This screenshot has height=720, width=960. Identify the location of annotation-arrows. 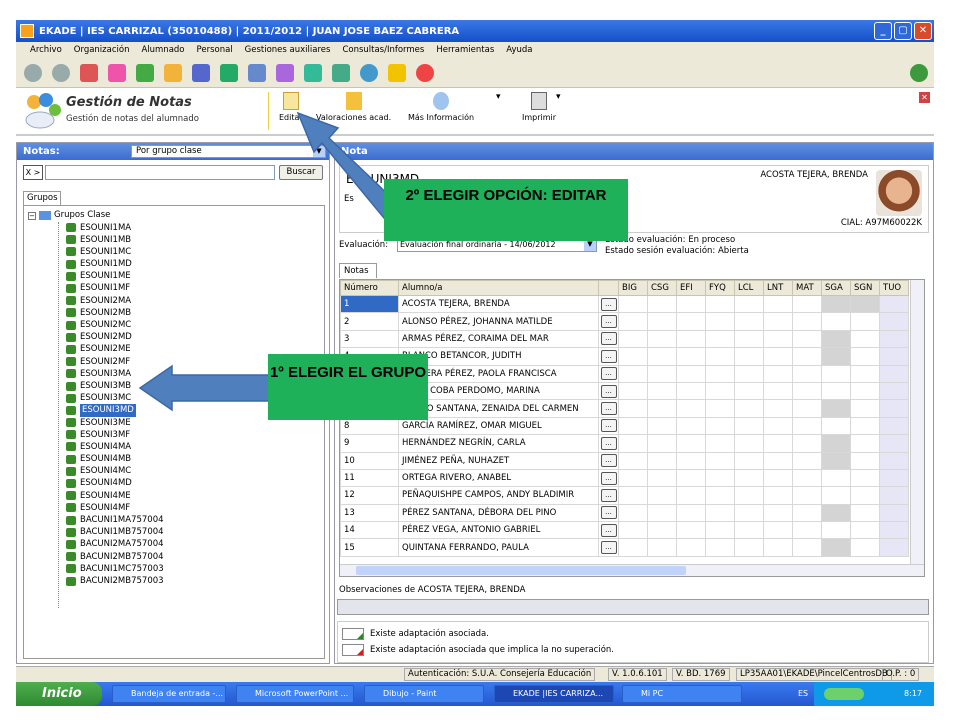
(269, 261).